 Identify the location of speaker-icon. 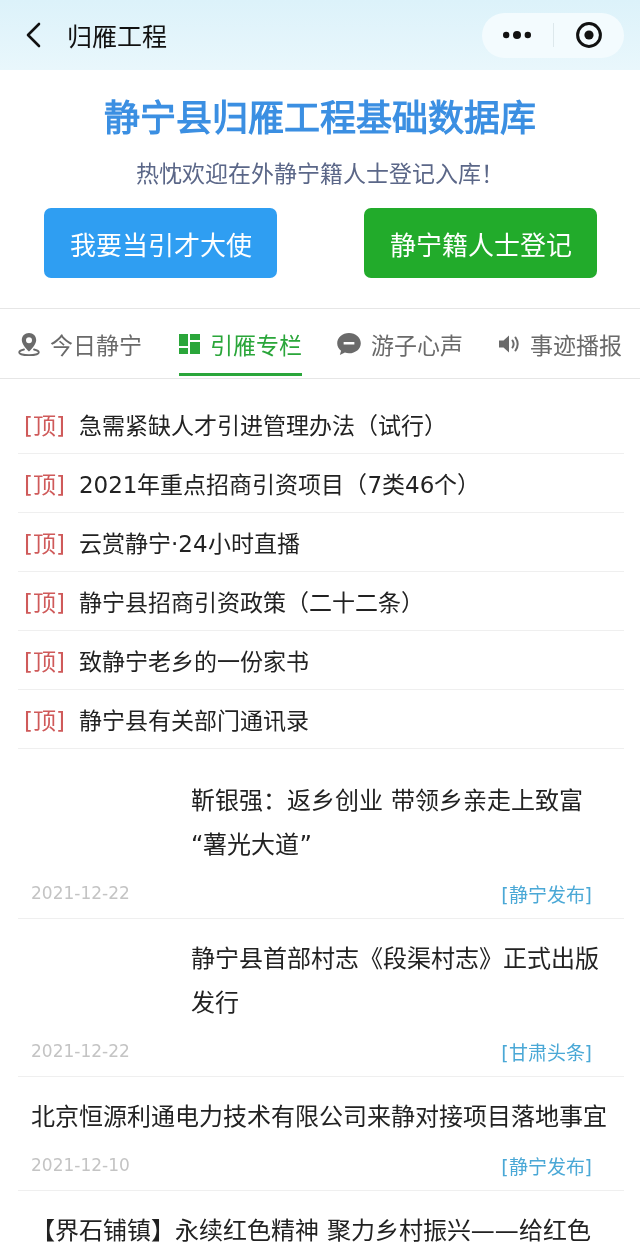
(509, 344).